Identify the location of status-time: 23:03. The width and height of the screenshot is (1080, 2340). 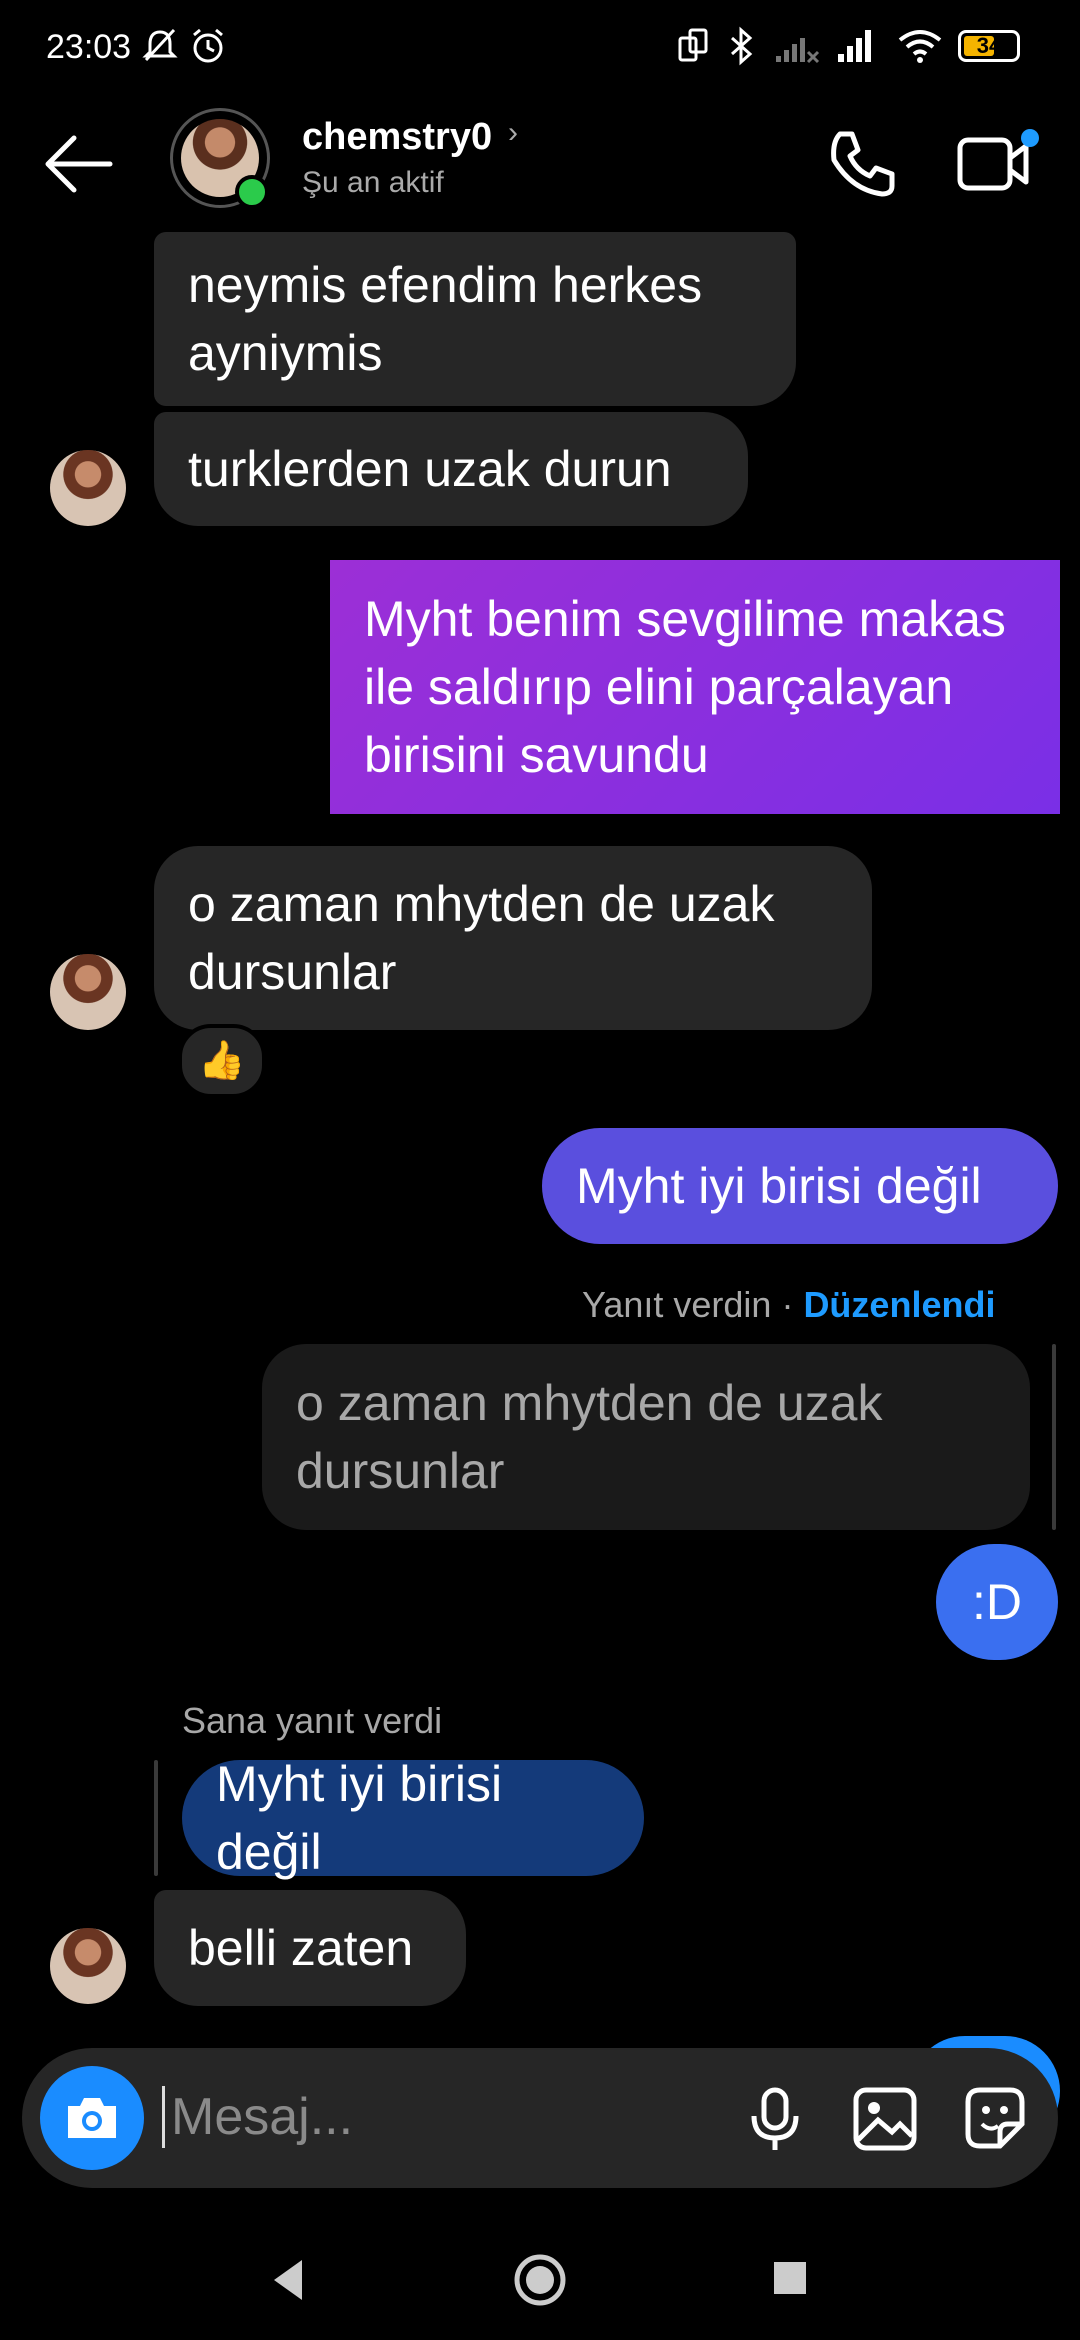
(89, 47).